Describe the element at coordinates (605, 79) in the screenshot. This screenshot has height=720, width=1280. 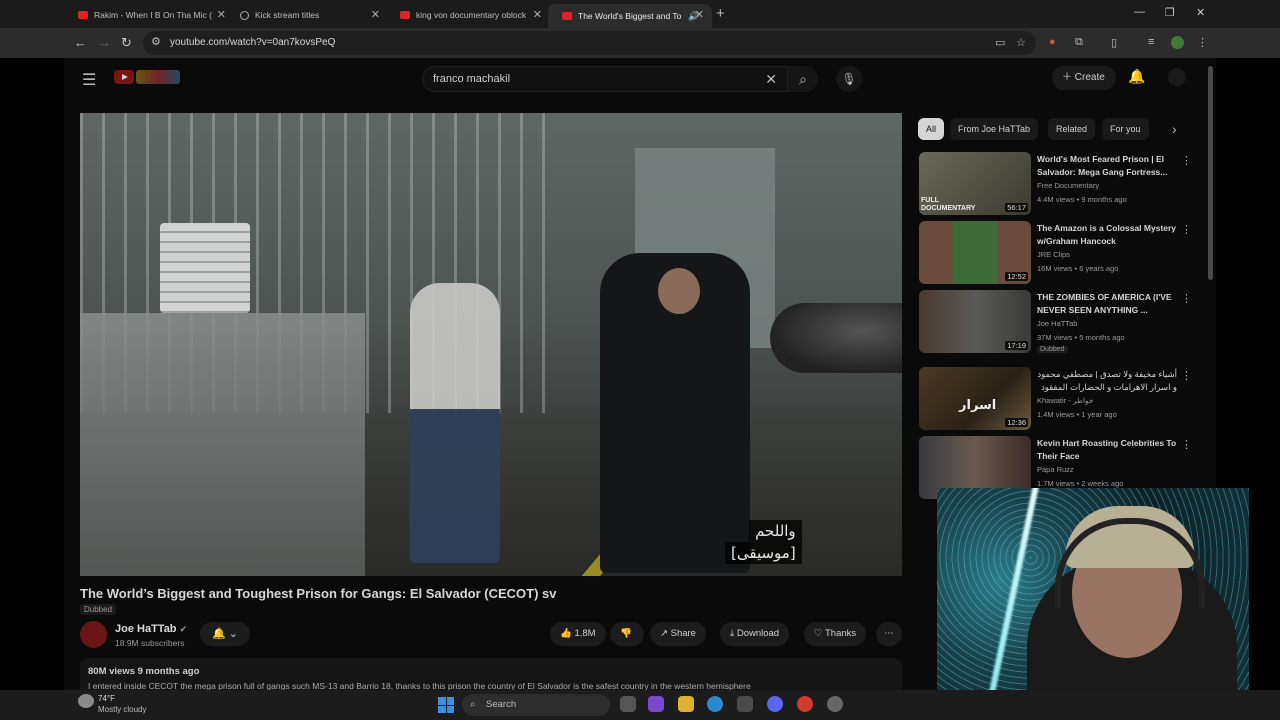
I see `search-box: franco machakil ✕` at that location.